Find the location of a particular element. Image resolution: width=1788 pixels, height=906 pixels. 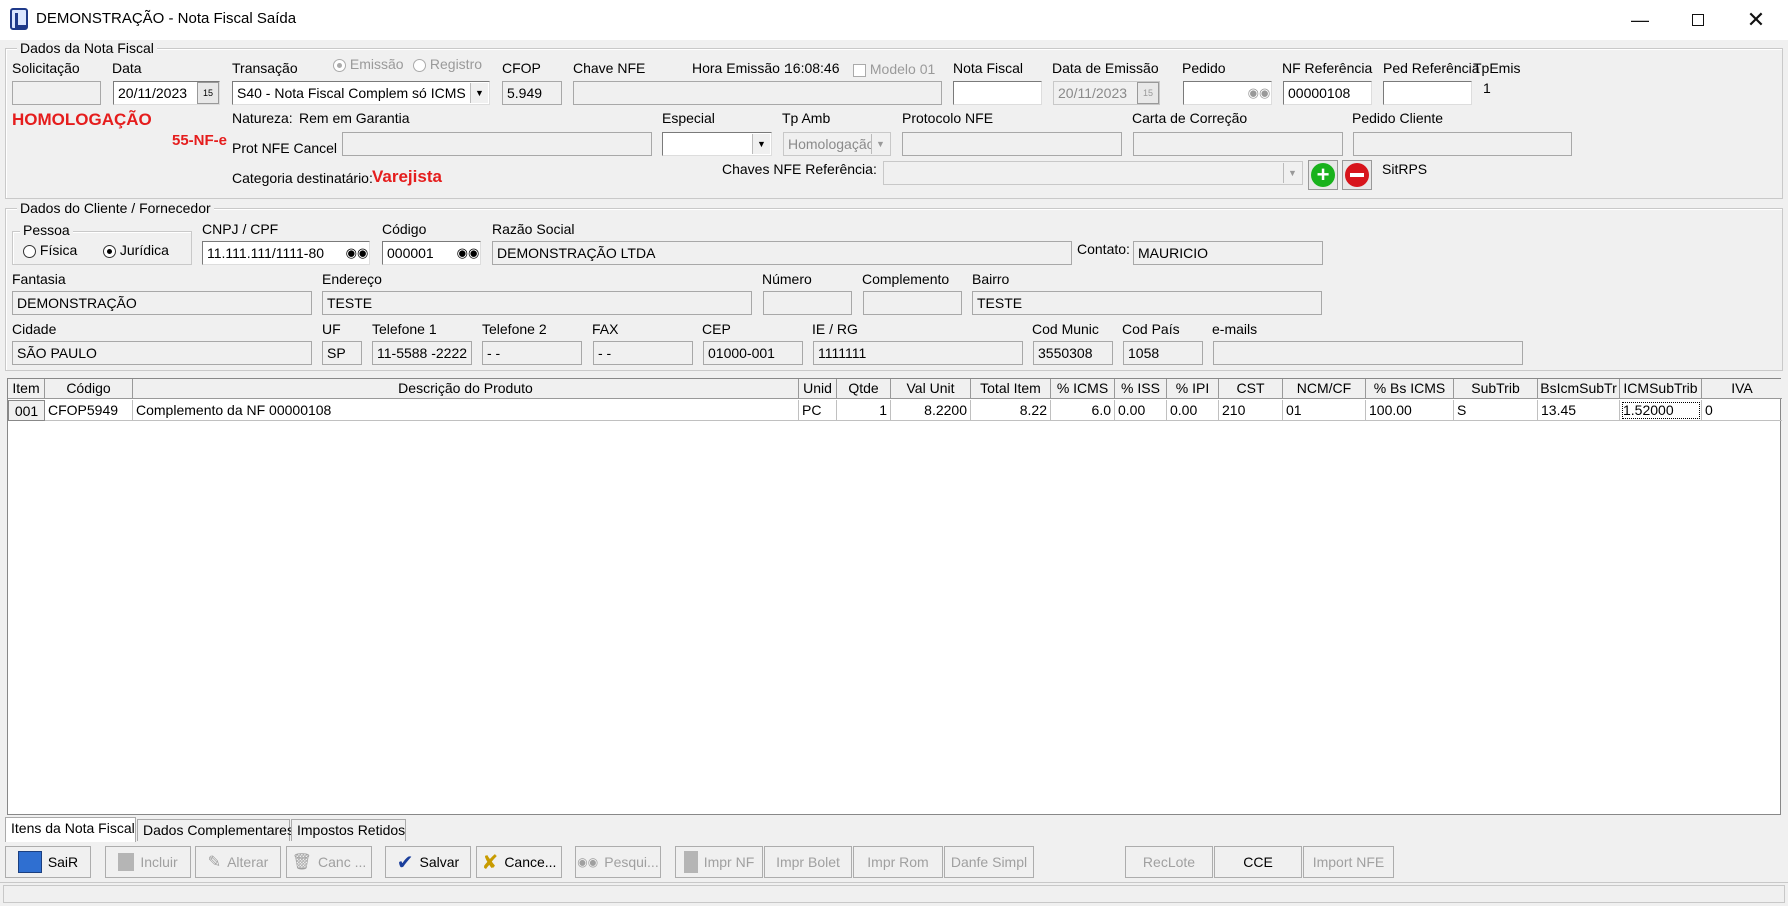

table-row-cell-codigo: CFOP5949 is located at coordinates (89, 410).